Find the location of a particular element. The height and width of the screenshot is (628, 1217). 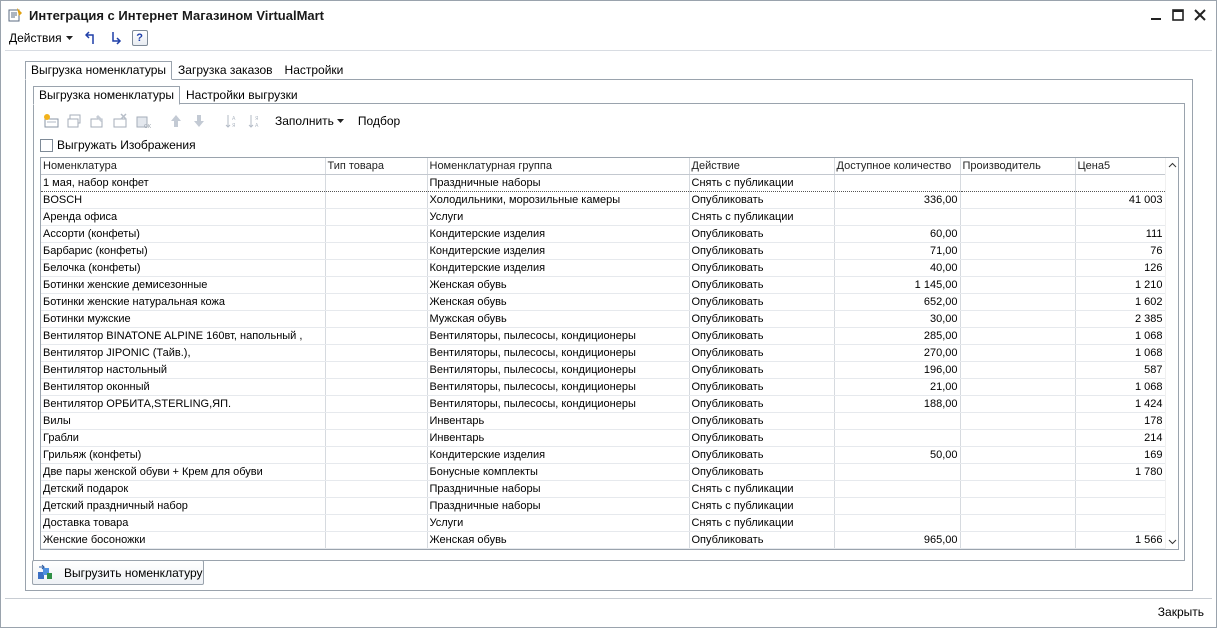

table-cell: 188,00 is located at coordinates (897, 404).